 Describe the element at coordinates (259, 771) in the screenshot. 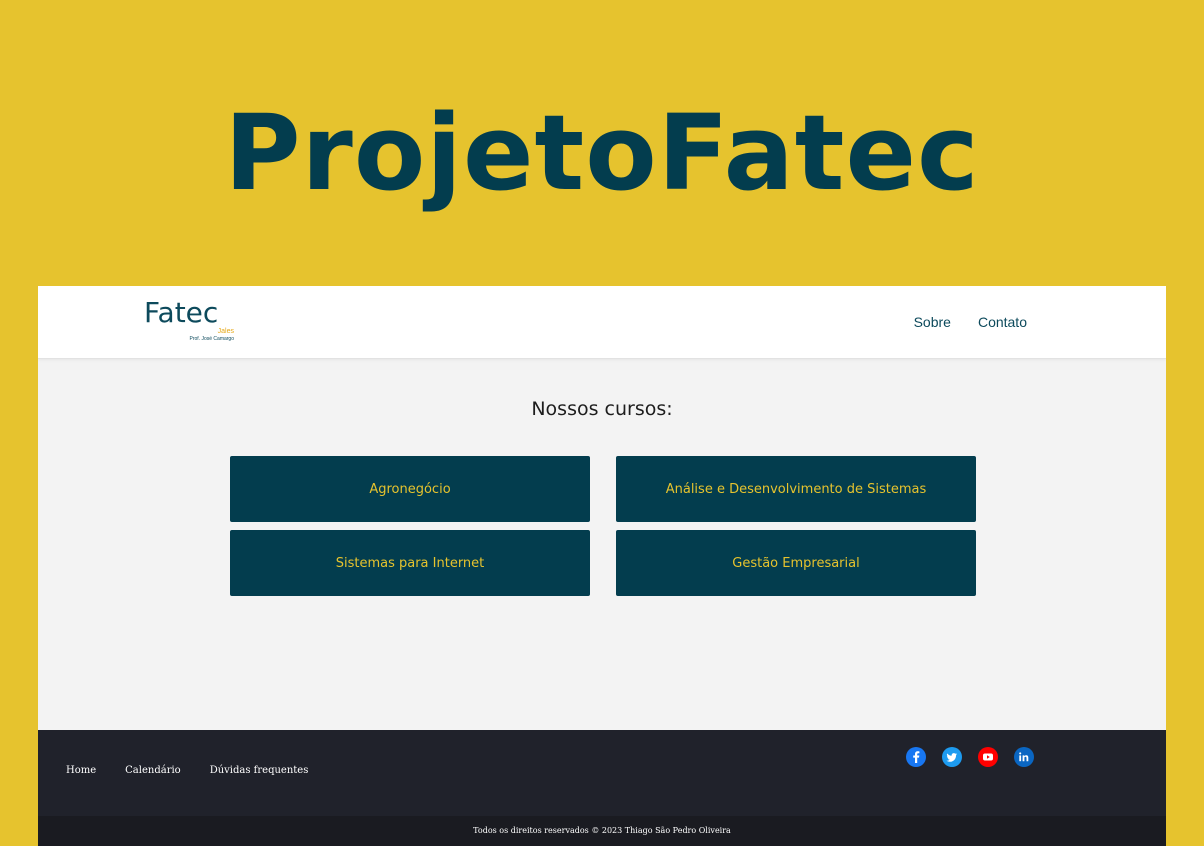

I see `footer-link-duvidas: Dúvidas frequentes` at that location.